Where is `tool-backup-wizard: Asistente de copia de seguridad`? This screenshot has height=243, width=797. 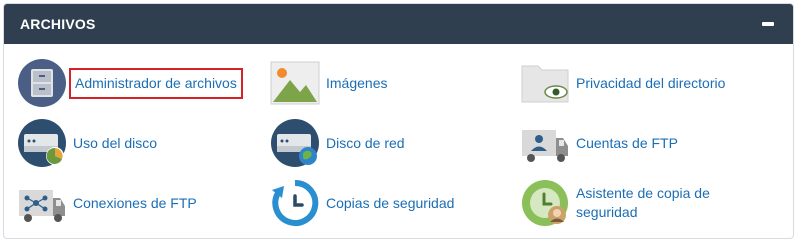
tool-backup-wizard: Asistente de copia de seguridad is located at coordinates (628, 203).